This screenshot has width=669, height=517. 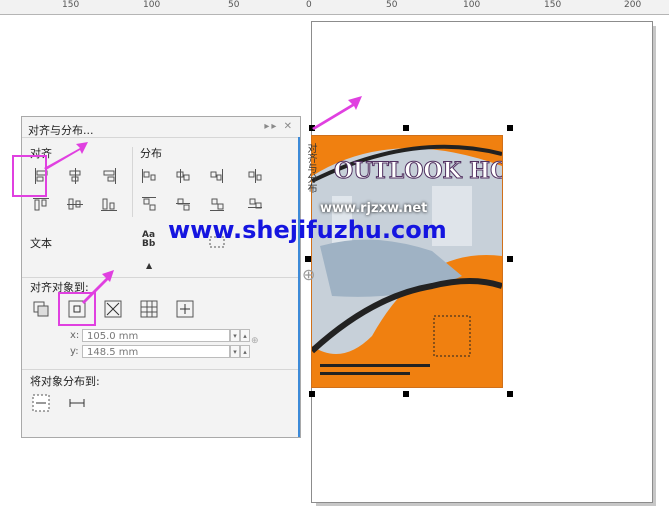 I want to click on text-baseline-icon: Aa Bb, so click(x=151, y=240).